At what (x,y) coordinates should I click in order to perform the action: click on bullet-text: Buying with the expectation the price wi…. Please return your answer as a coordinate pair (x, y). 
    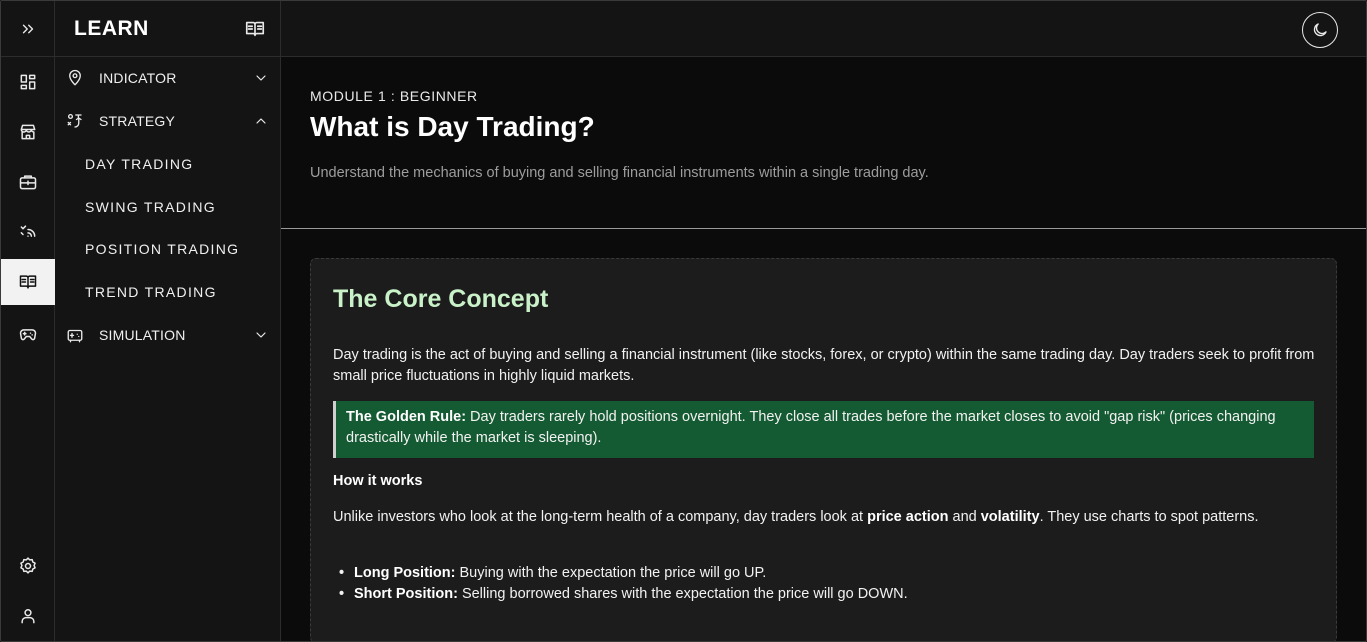
    Looking at the image, I should click on (611, 573).